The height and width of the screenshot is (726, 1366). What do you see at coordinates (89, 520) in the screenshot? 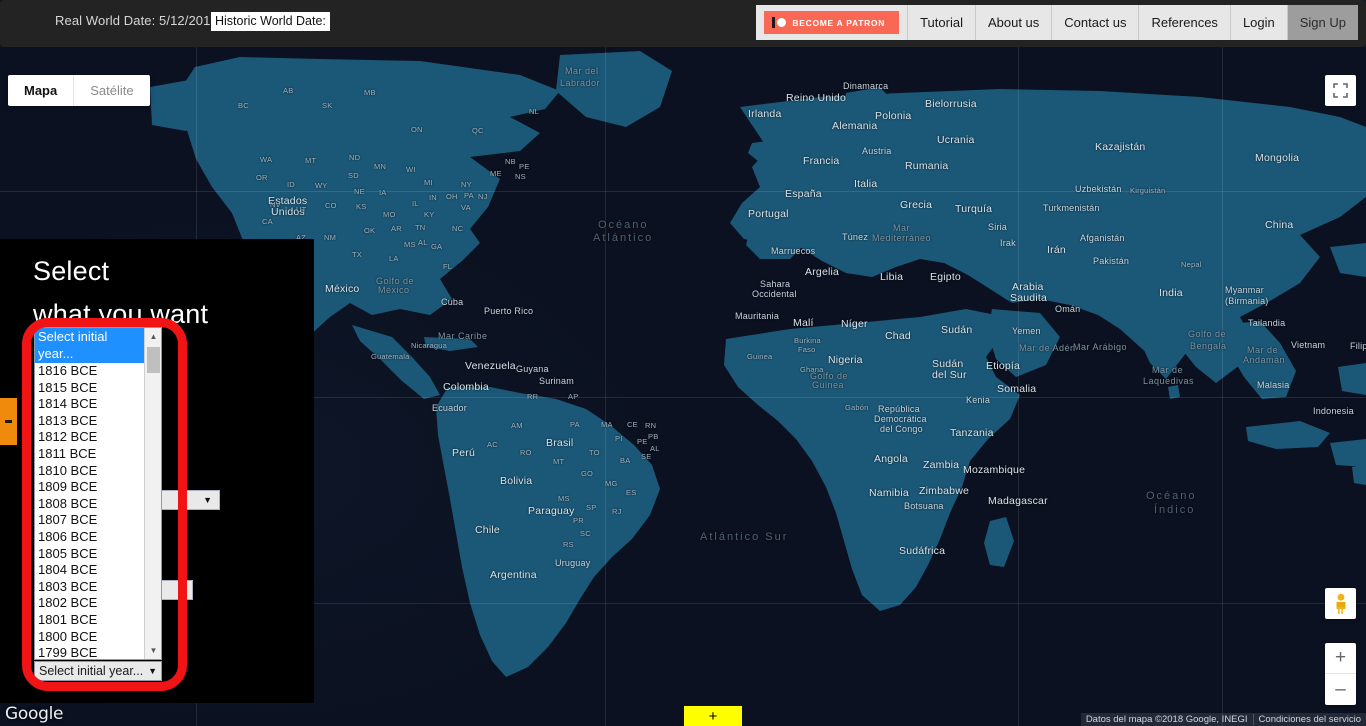
I see `year-option: 1807 BCE` at bounding box center [89, 520].